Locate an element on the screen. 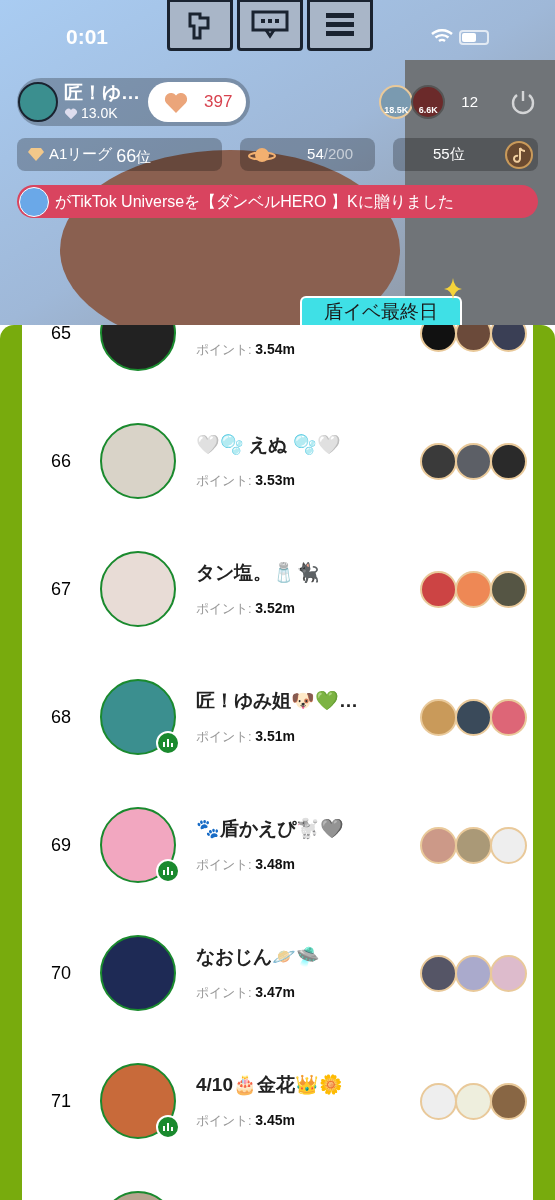 This screenshot has width=555, height=1200. user-points: ポイント: 3.45m is located at coordinates (246, 1120).